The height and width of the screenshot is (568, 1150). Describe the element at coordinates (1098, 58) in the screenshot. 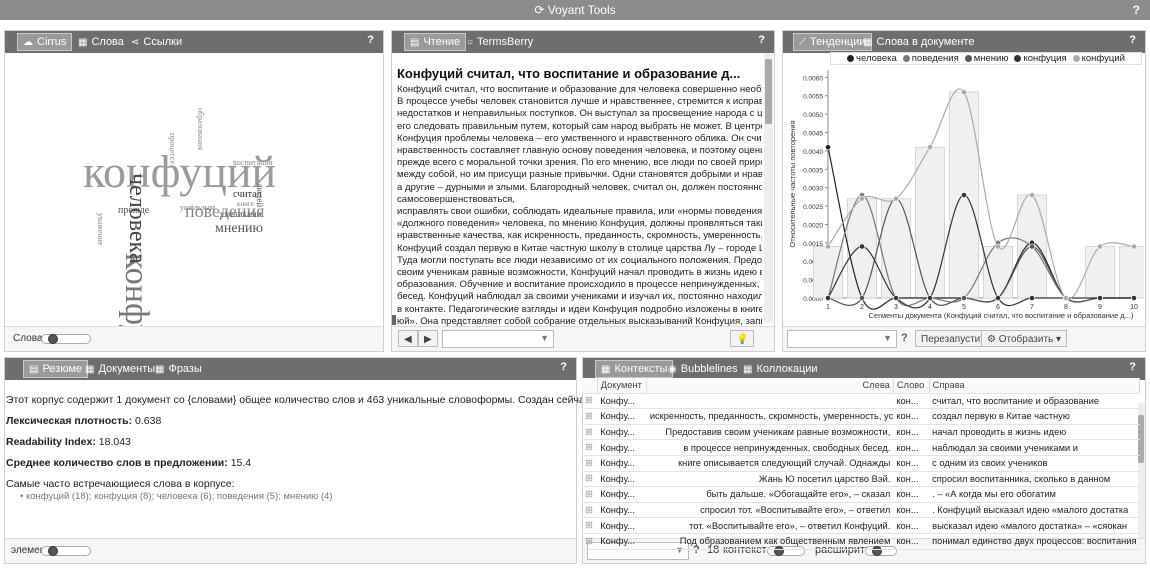

I see `legend-item: конфуций` at that location.